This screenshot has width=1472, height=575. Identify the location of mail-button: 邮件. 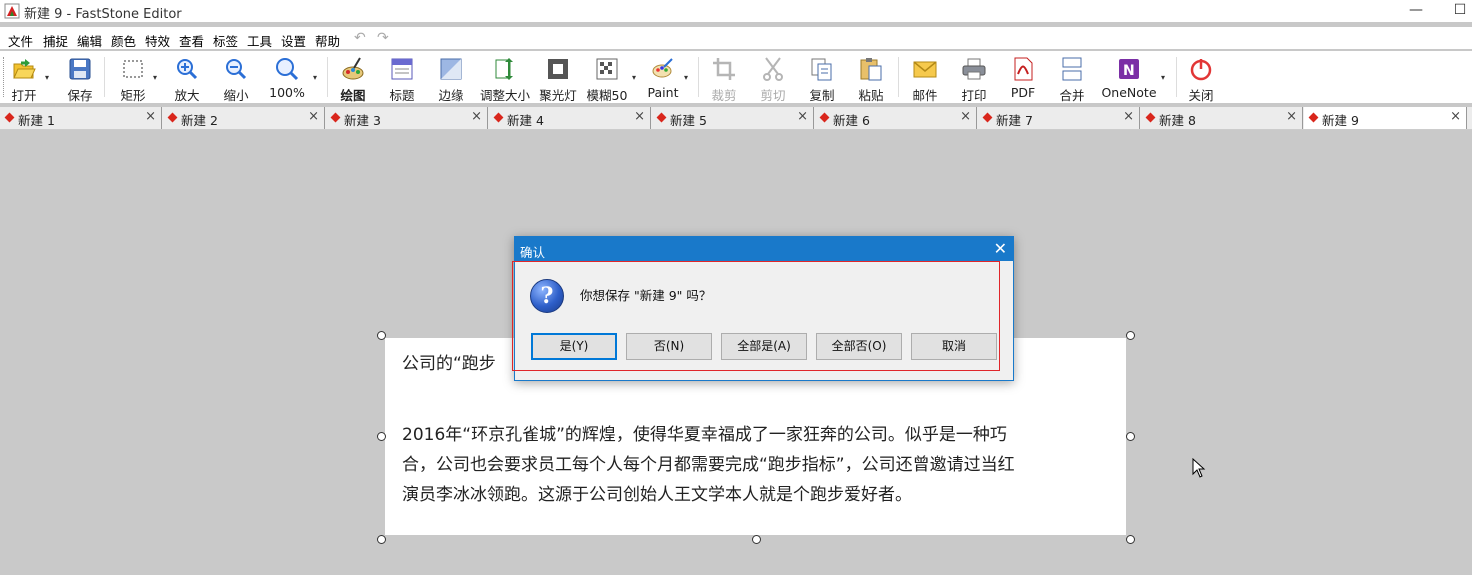
(925, 78).